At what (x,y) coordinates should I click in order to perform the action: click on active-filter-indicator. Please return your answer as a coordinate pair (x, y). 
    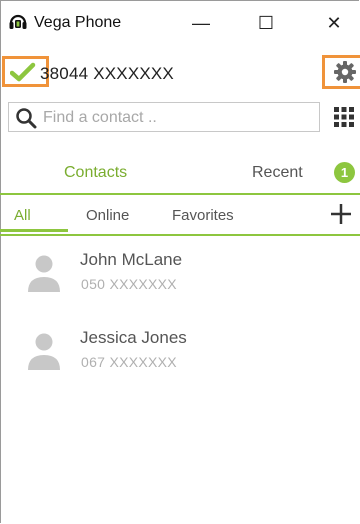
    Looking at the image, I should click on (34, 230).